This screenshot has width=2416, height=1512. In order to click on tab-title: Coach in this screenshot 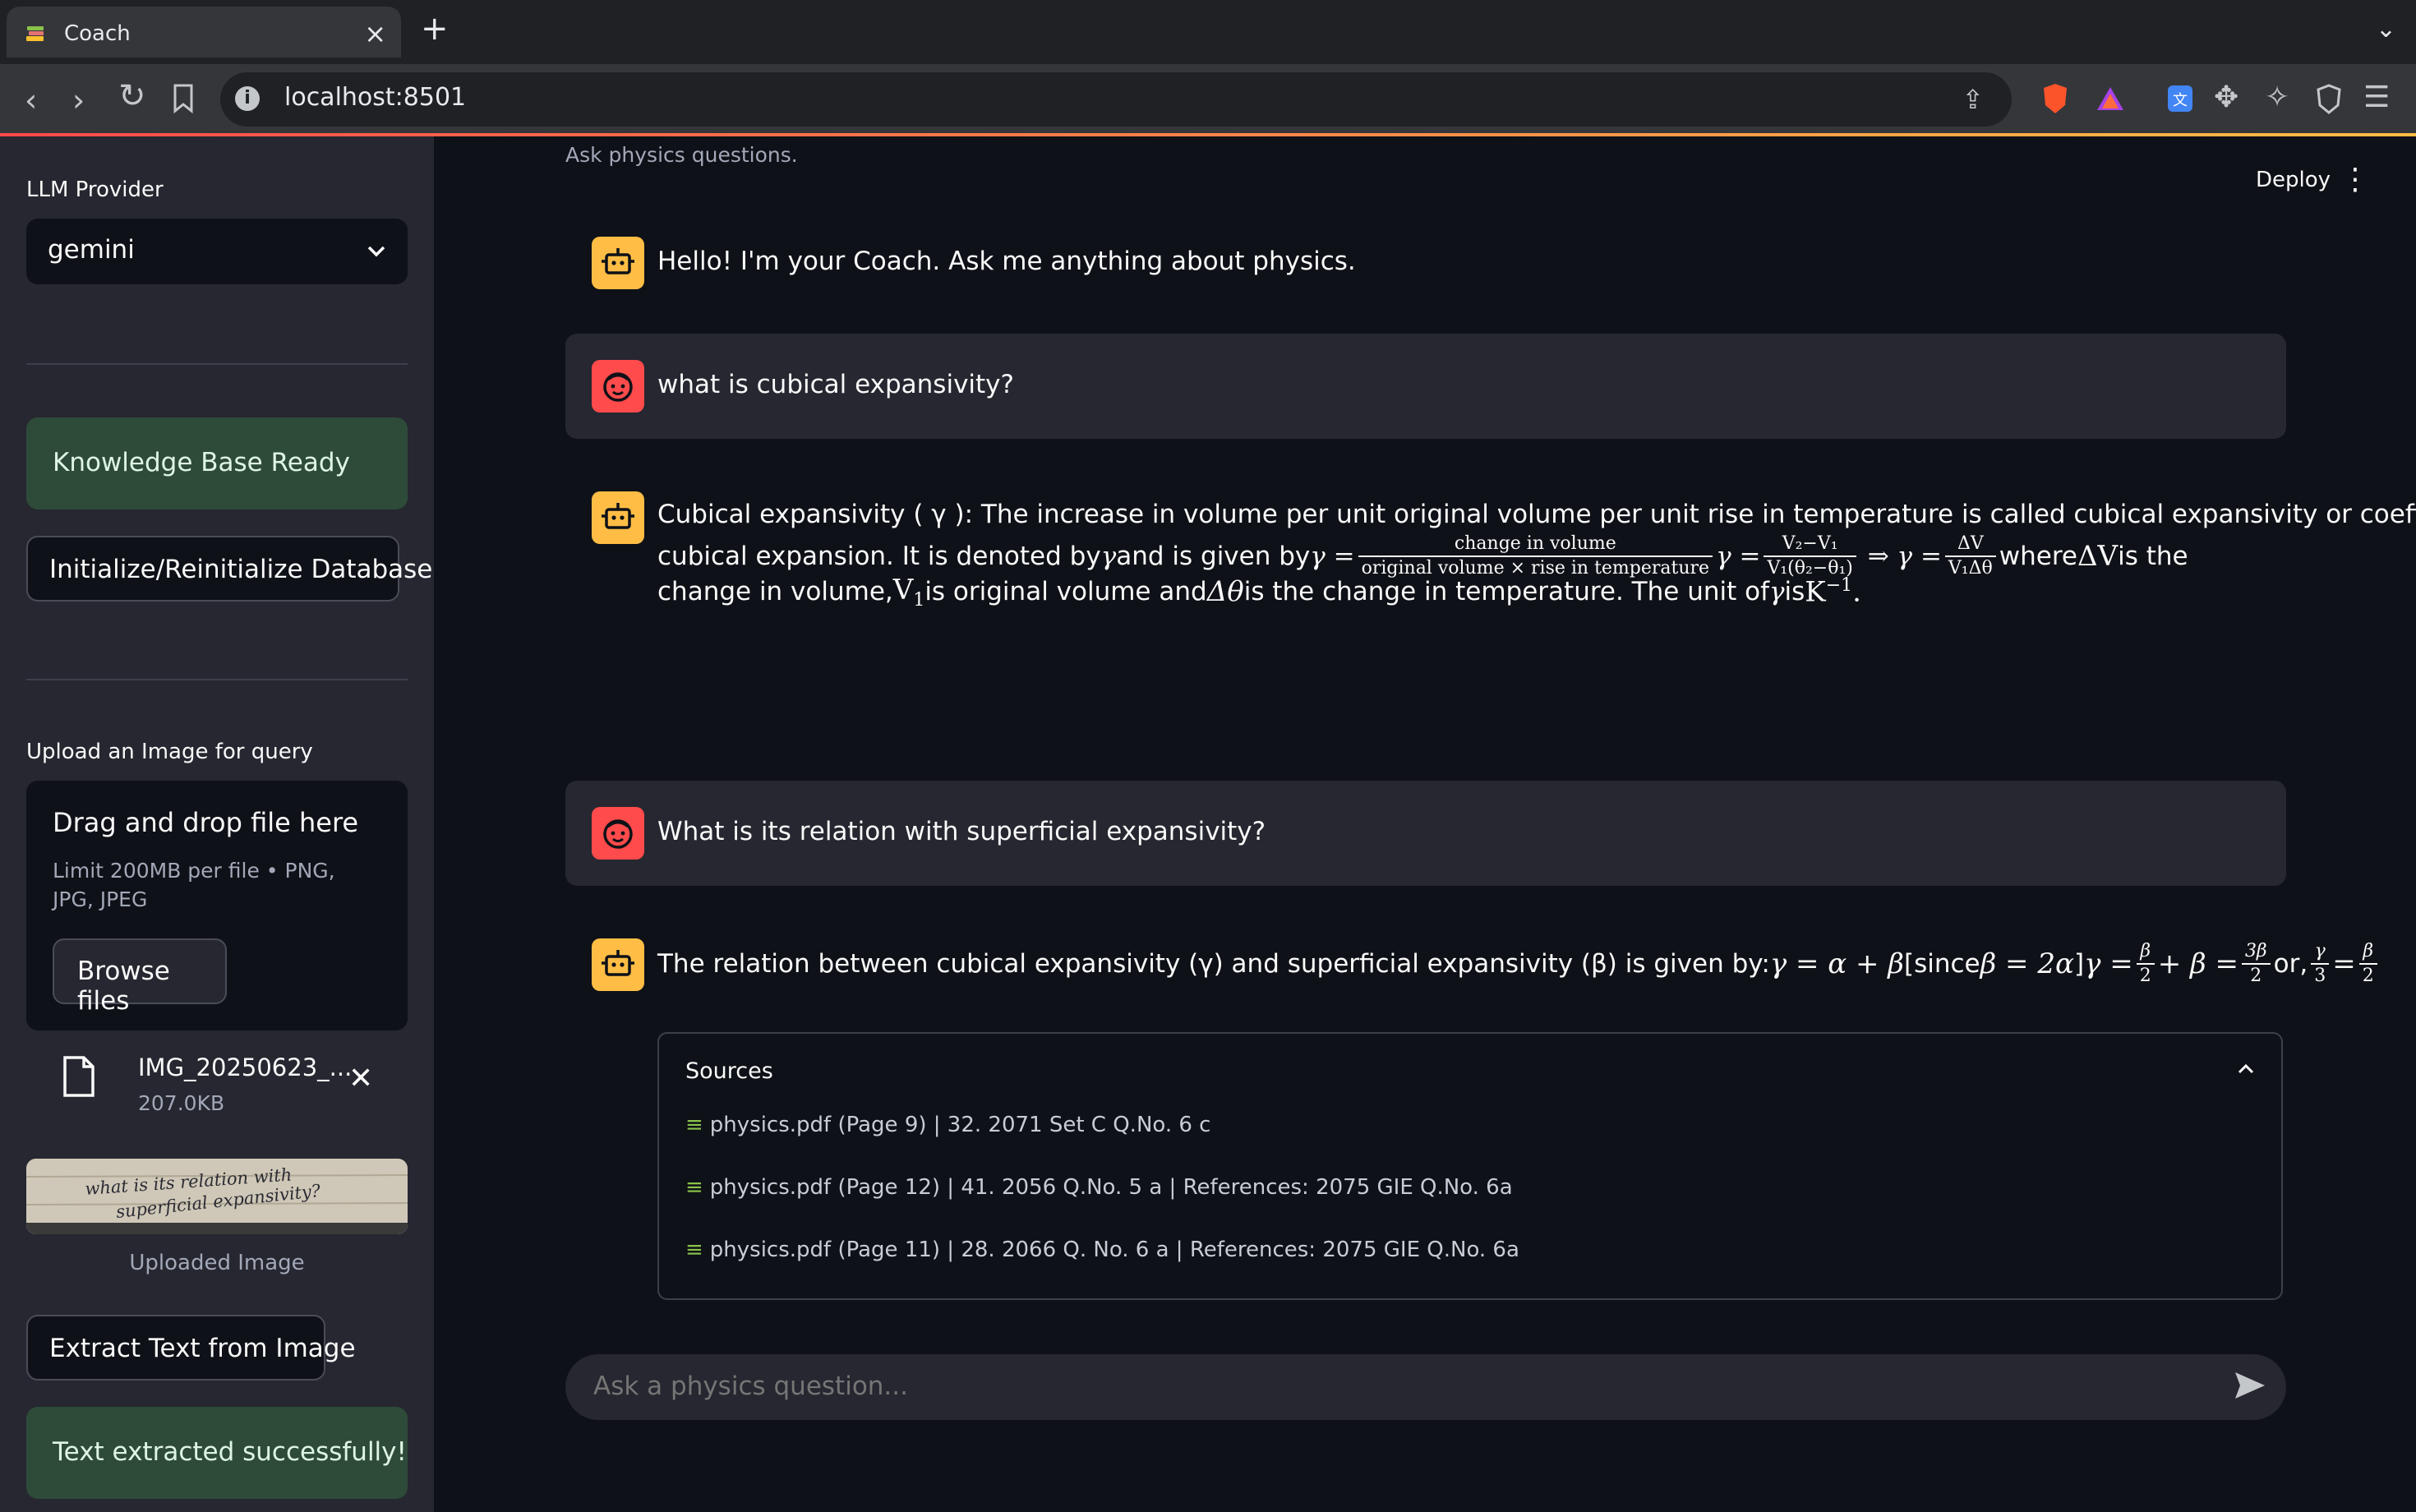, I will do `click(98, 33)`.